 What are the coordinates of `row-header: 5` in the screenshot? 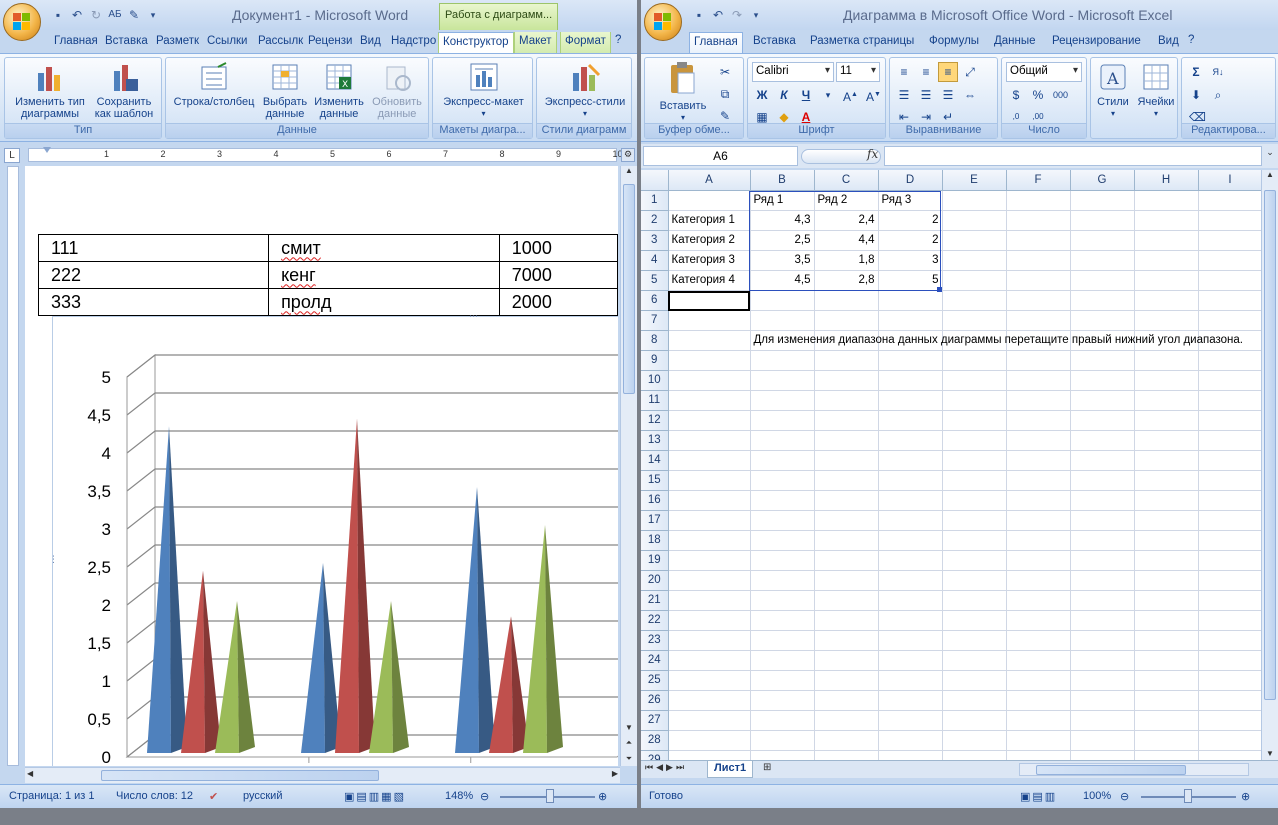 It's located at (655, 280).